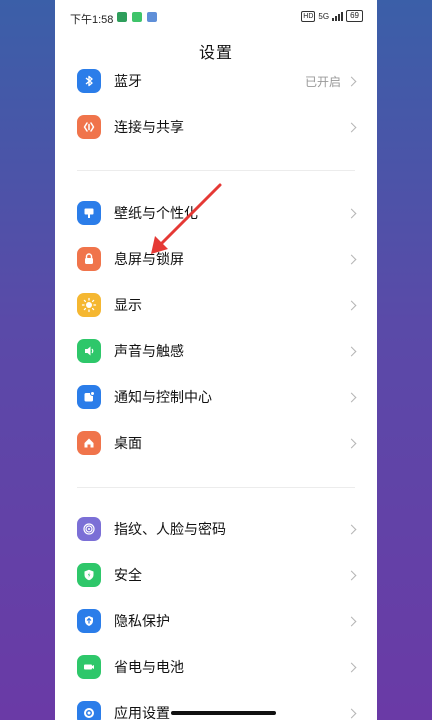  I want to click on settings-item-label: 应用设置, so click(142, 713).